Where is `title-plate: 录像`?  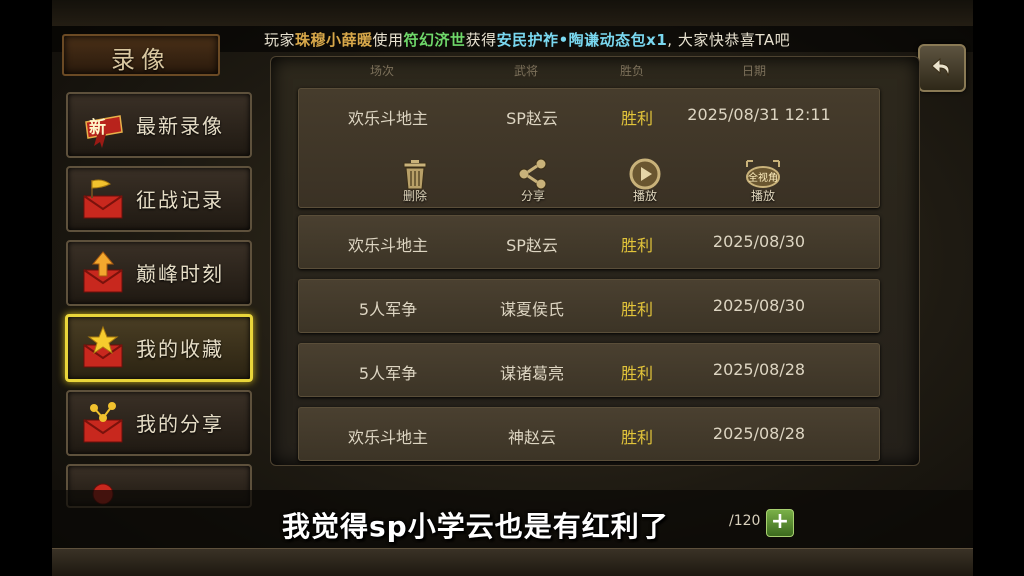
title-plate: 录像 is located at coordinates (141, 55).